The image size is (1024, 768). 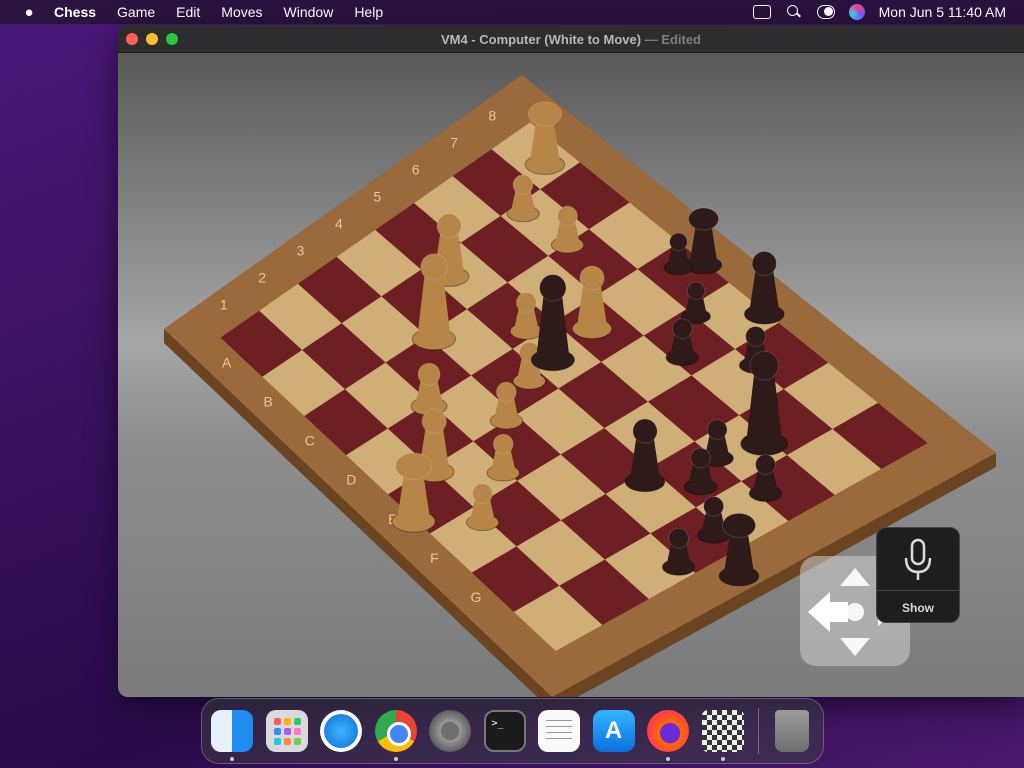 I want to click on siri-icon, so click(x=856, y=12).